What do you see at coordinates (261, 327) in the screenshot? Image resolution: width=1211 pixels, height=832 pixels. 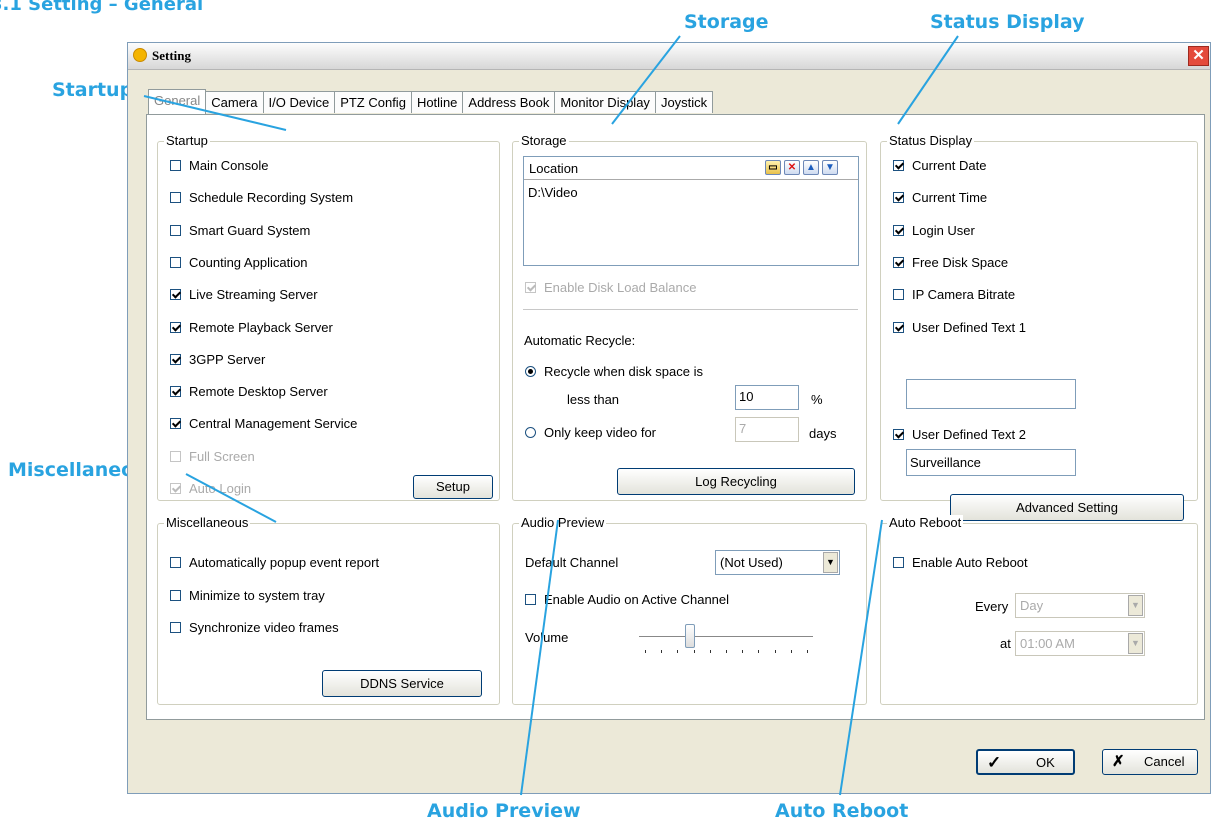 I see `startup-item-label: Remote Playback Server` at bounding box center [261, 327].